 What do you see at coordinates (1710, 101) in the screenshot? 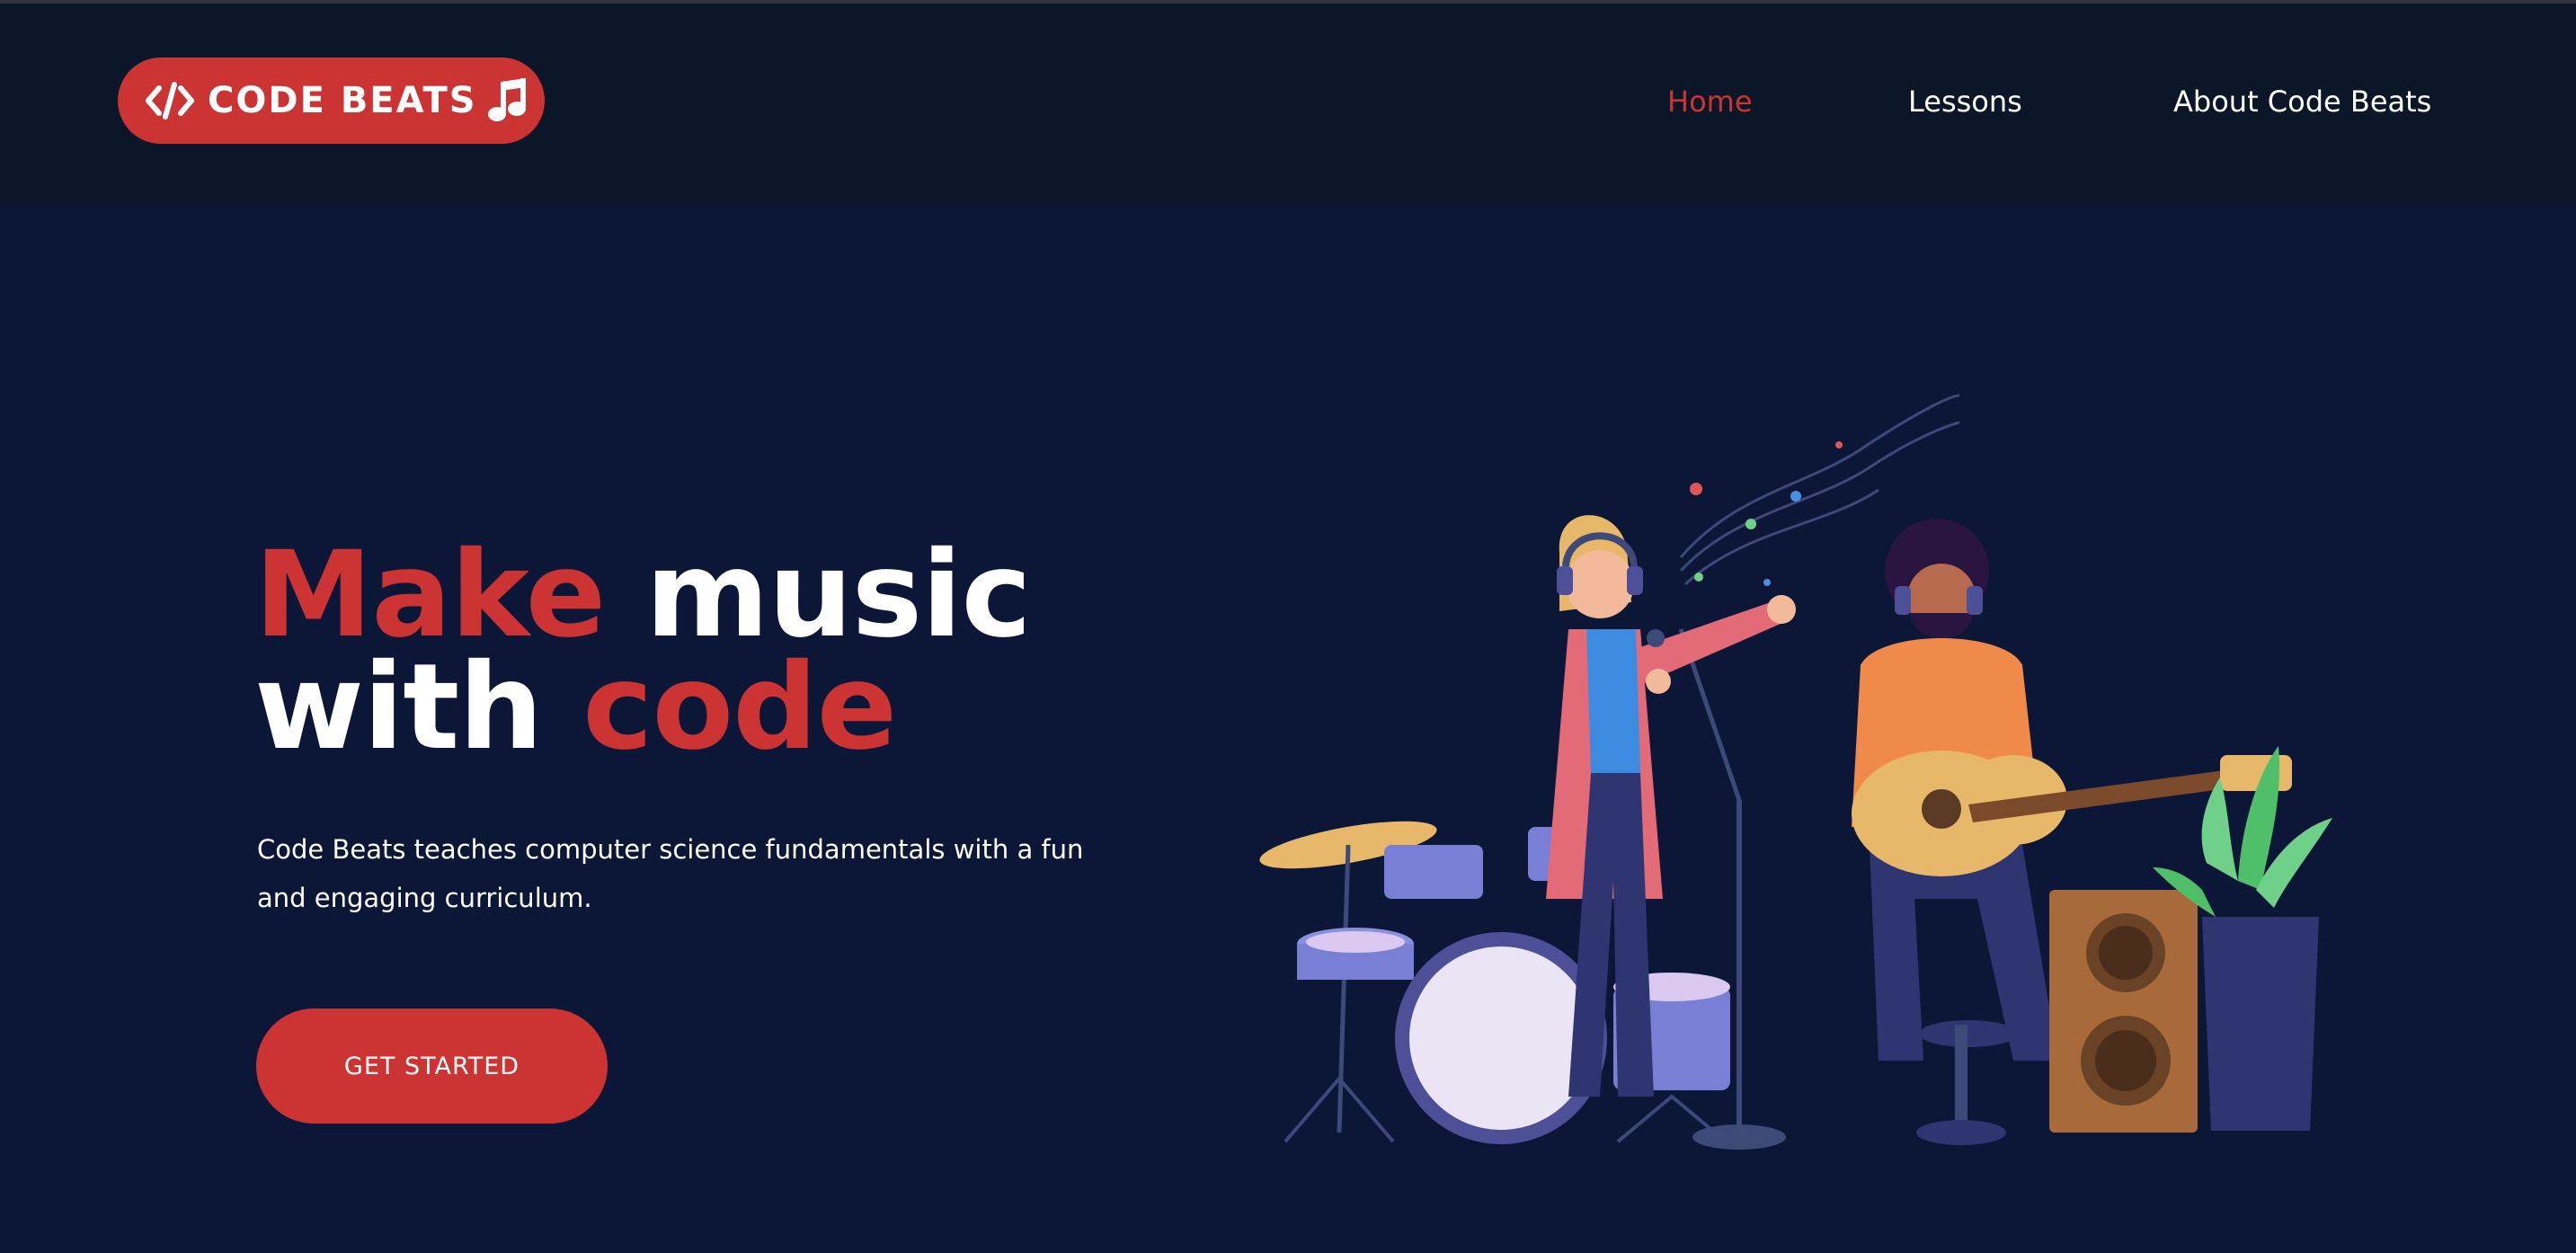
I see `nav-home: Home` at bounding box center [1710, 101].